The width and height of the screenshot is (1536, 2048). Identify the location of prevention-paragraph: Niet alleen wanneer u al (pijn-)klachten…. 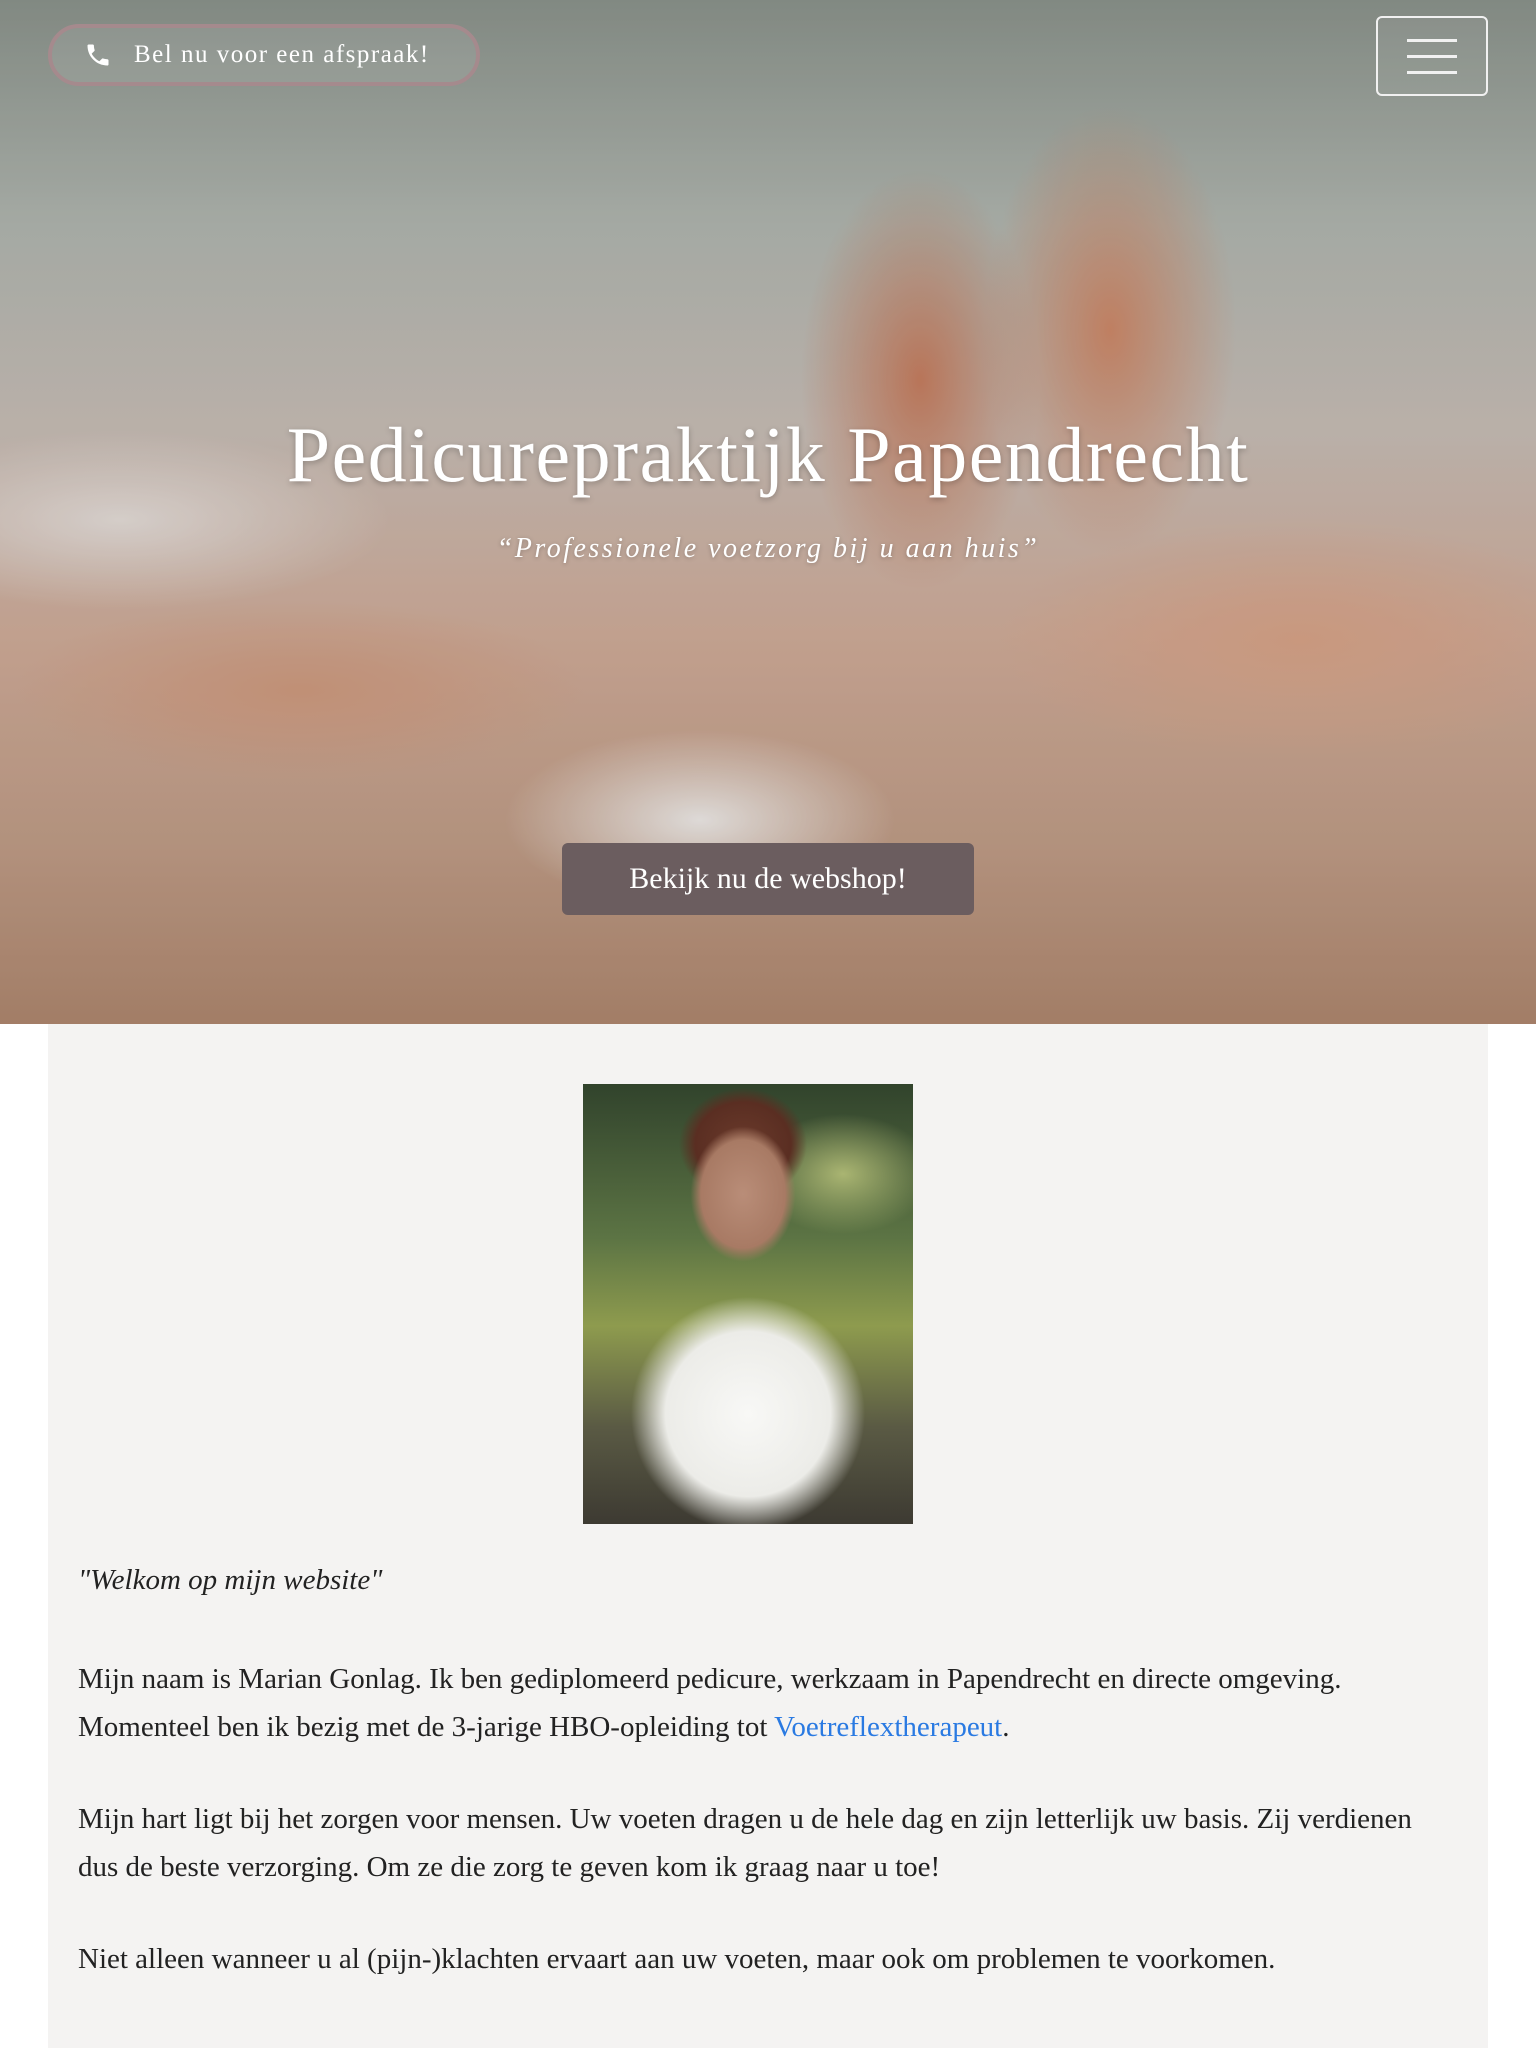
(677, 1959).